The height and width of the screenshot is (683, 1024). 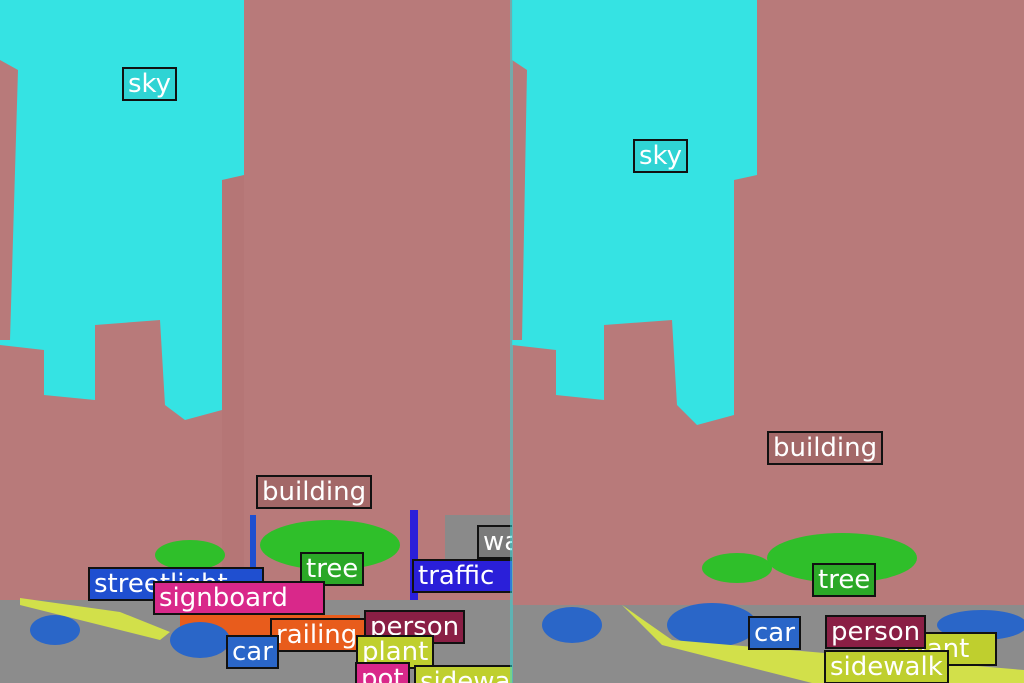 What do you see at coordinates (886, 666) in the screenshot?
I see `label-sidewalk: sidewalk` at bounding box center [886, 666].